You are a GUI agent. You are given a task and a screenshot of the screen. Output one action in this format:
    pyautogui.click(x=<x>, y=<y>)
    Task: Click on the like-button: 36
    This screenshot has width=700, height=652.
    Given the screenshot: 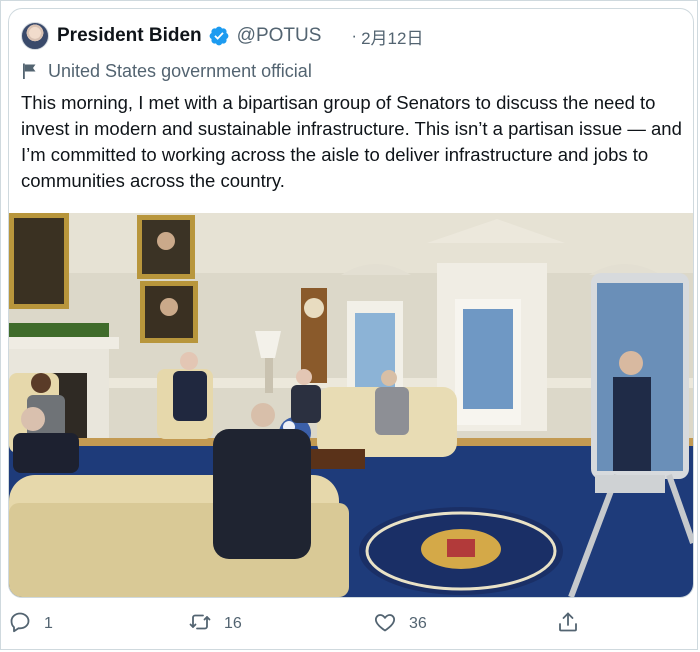 What is the action you would take?
    pyautogui.click(x=400, y=624)
    